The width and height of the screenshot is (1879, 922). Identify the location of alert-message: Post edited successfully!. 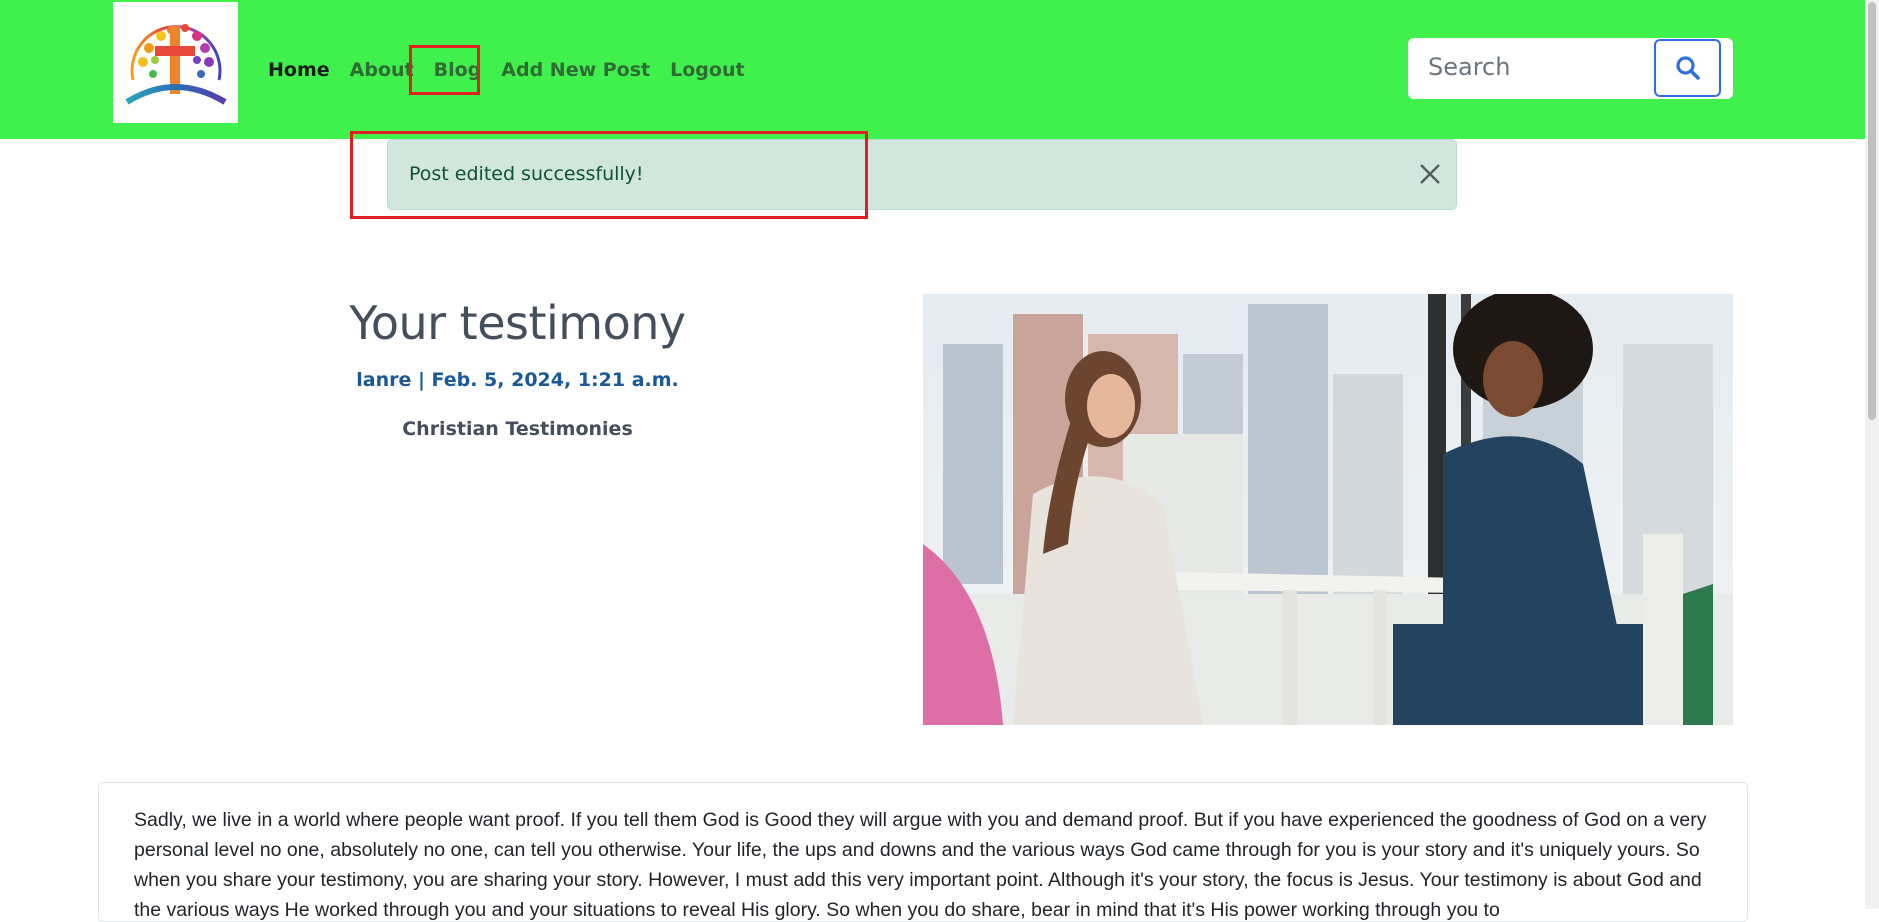
(526, 174).